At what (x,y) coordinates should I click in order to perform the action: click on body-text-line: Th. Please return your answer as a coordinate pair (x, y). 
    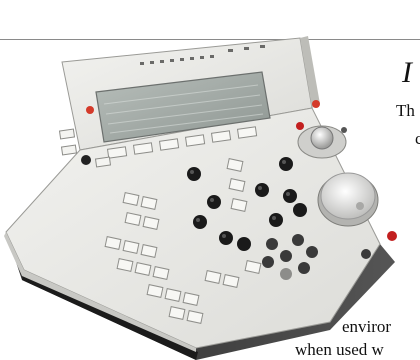
    Looking at the image, I should click on (405, 110).